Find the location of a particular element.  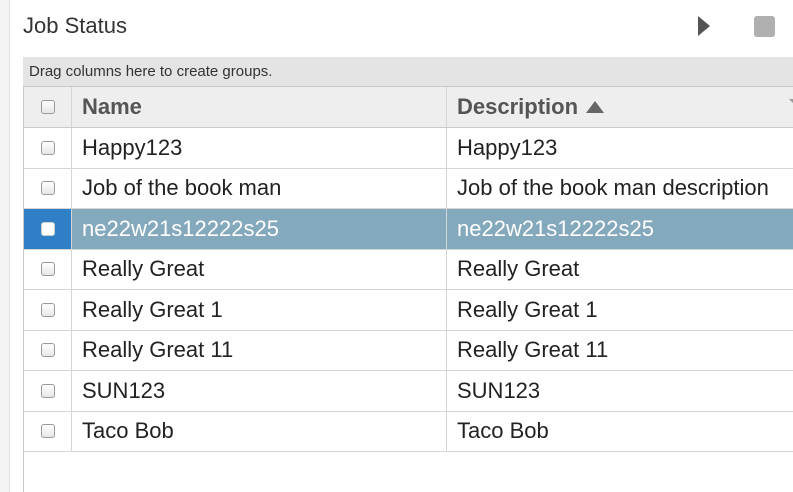

group-drop-area: Drag columns here to create groups. is located at coordinates (408, 71).